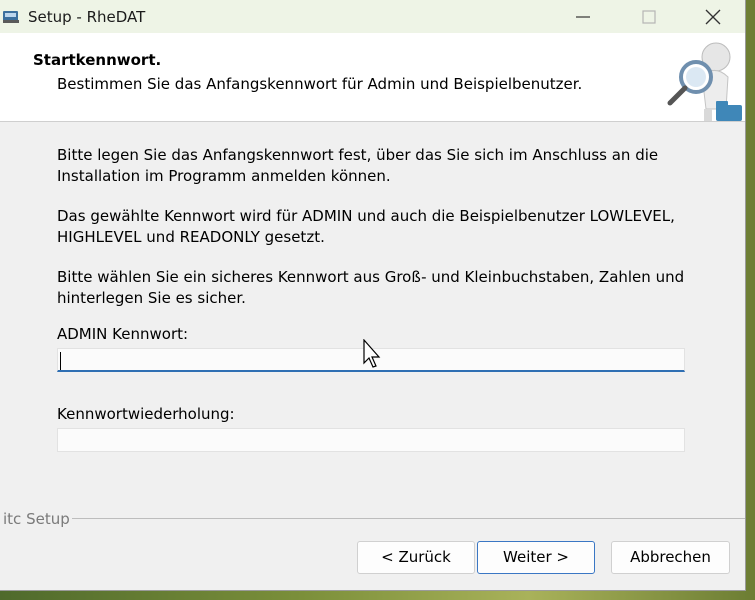 This screenshot has width=755, height=600. I want to click on close-button, so click(713, 16).